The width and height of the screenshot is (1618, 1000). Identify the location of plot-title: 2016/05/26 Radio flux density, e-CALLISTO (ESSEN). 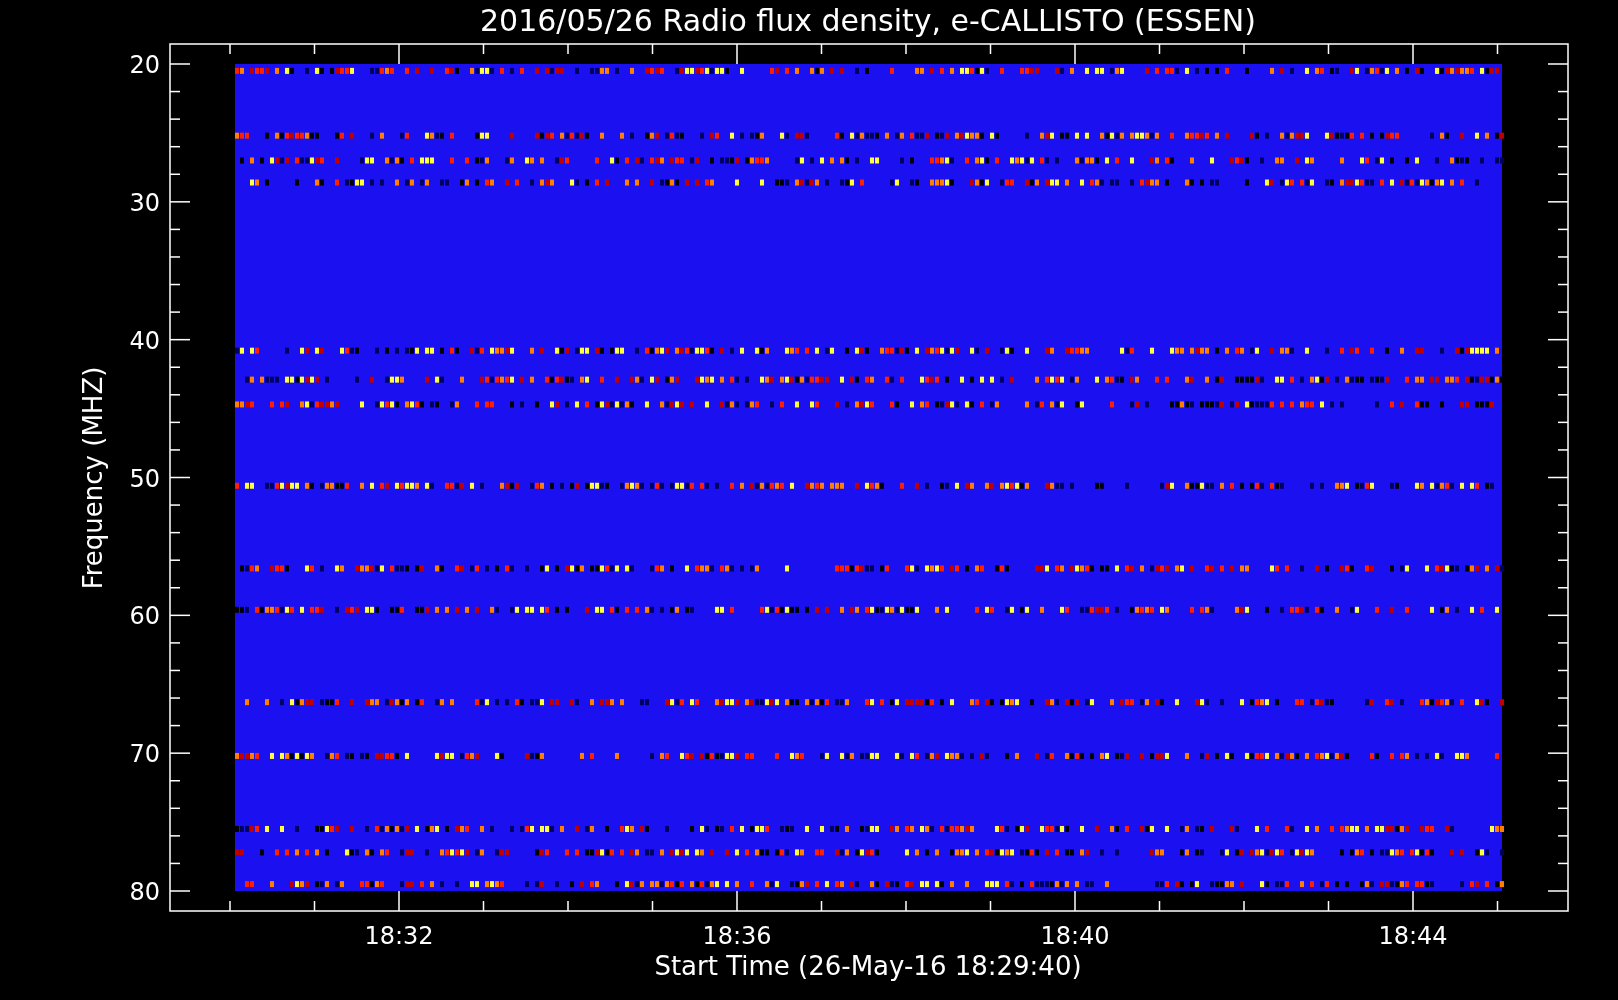
(868, 20).